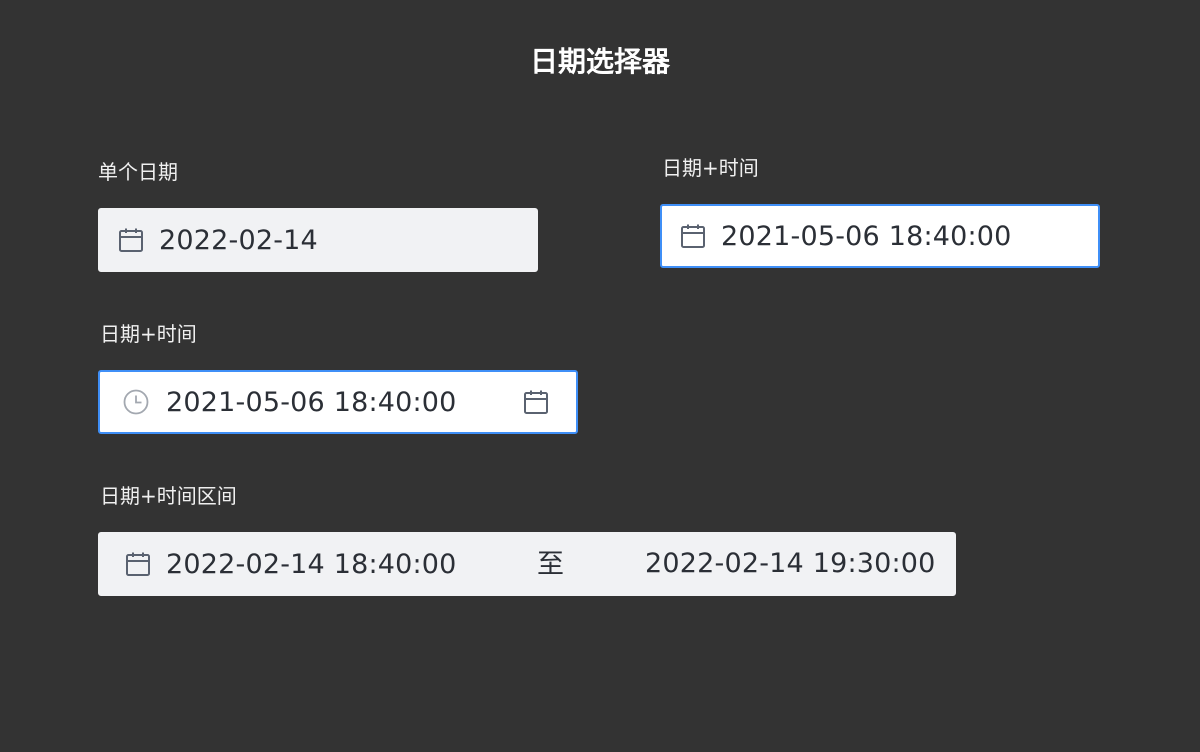 This screenshot has width=1200, height=752. I want to click on datetime-range-label: 日期+时间区间, so click(168, 496).